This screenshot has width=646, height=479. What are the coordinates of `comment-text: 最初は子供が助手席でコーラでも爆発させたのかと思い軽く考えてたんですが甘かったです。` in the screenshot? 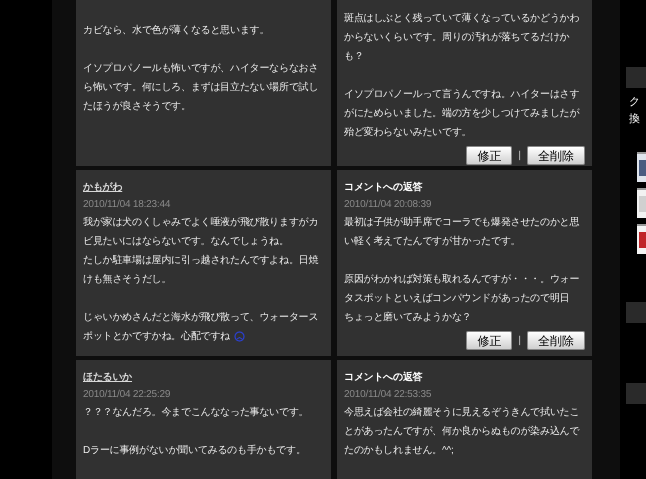 It's located at (462, 232).